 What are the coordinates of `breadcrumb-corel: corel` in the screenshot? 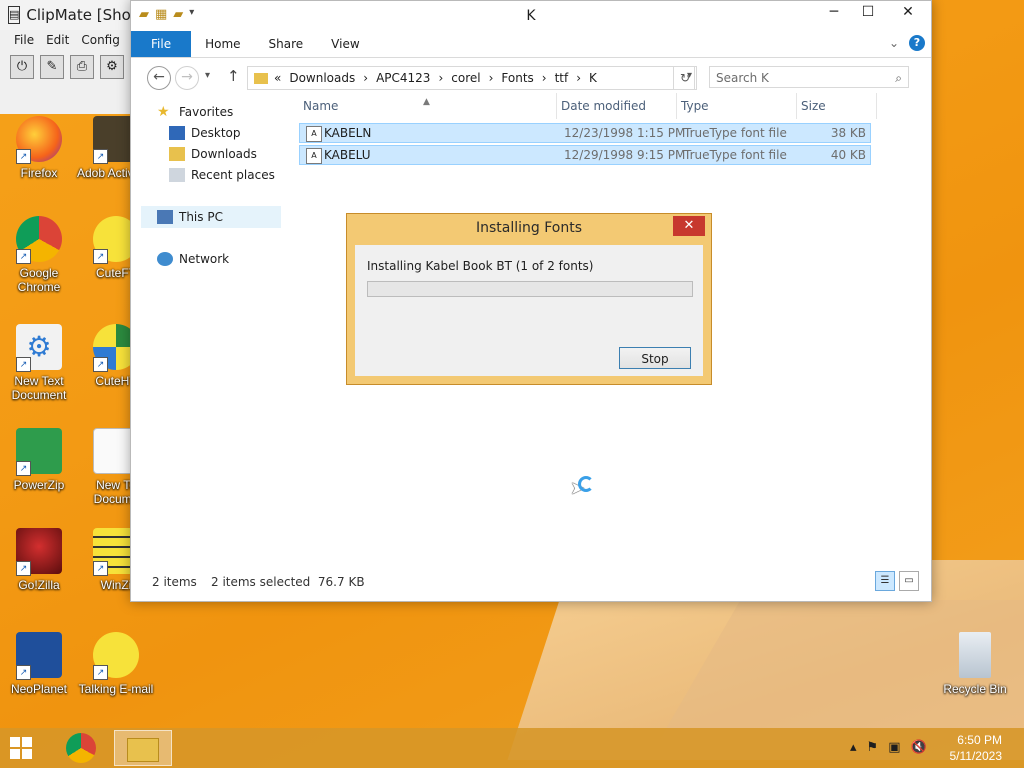 It's located at (465, 78).